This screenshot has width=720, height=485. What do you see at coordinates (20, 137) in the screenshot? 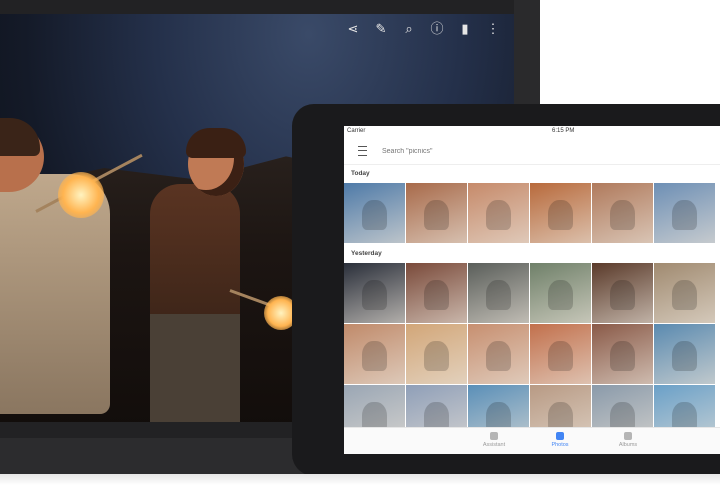
I see `person-left-hair` at bounding box center [20, 137].